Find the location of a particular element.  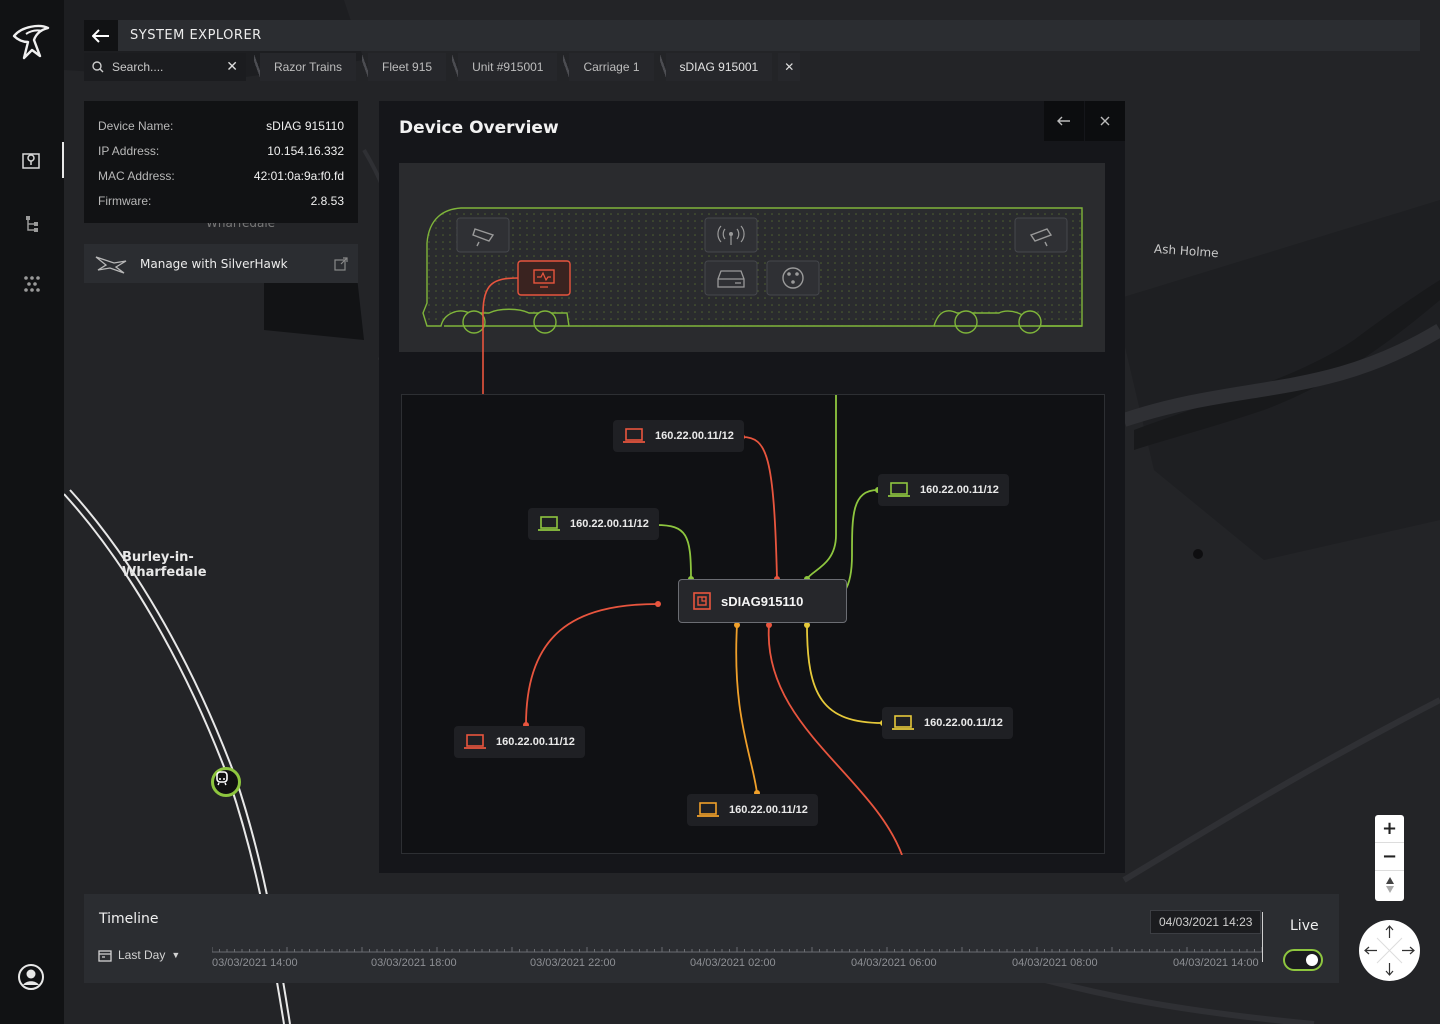

info-row-ip: IP Address: 10.154.16.332 is located at coordinates (221, 150).